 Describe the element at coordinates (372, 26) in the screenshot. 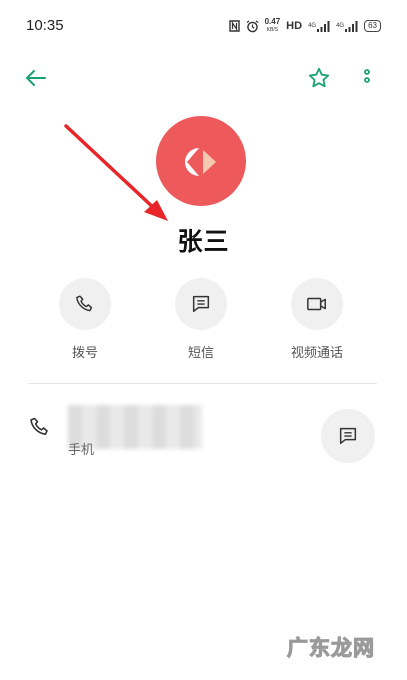

I see `battery-icon: 63` at that location.